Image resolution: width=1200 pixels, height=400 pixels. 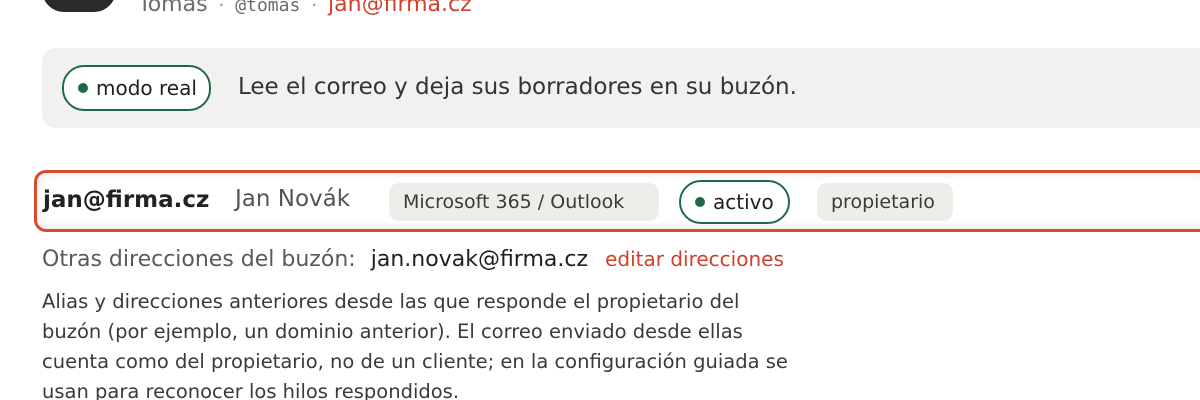 I want to click on mode-badge: modo real, so click(x=136, y=88).